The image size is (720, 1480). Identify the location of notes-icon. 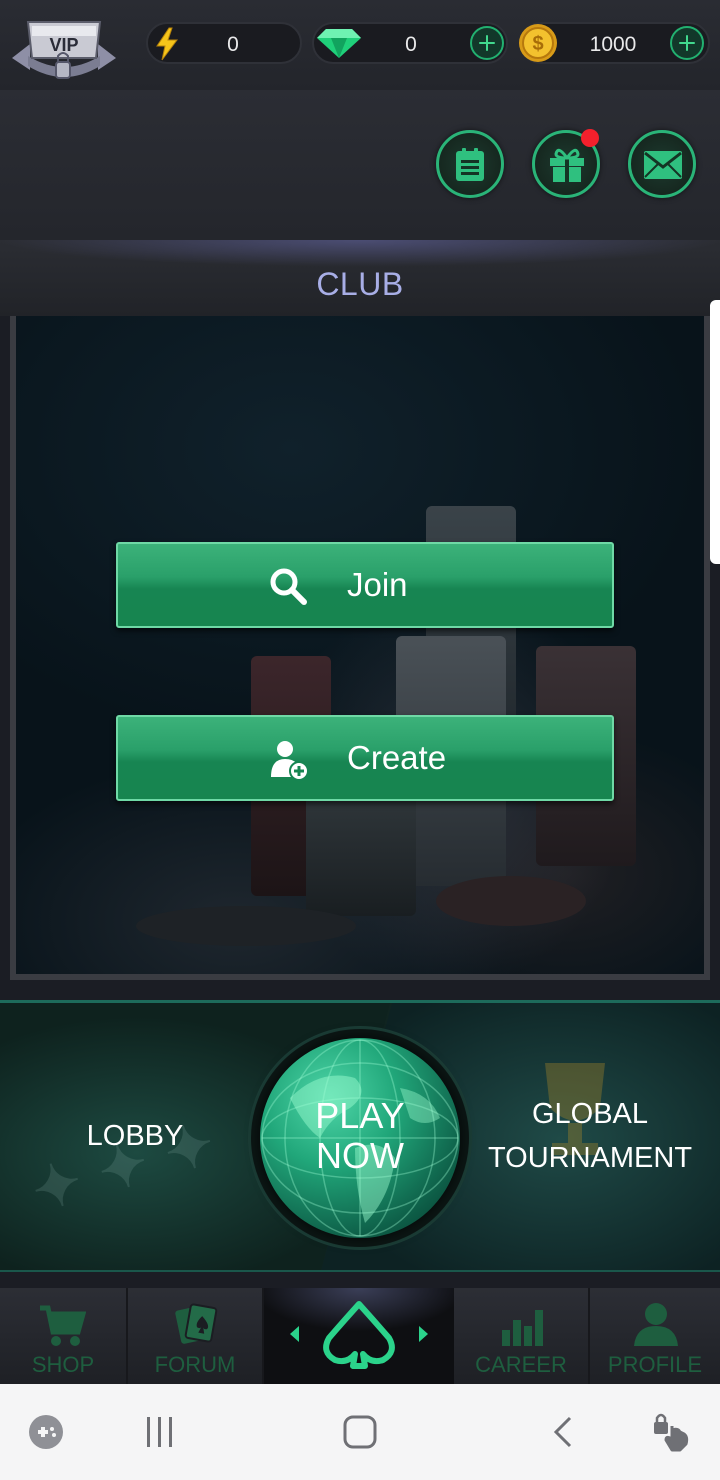
(470, 164).